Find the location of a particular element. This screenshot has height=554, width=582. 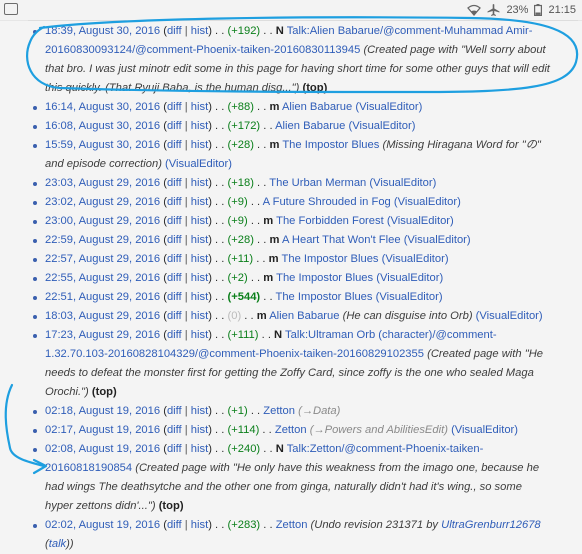

timestamp-link: 23:00, August 29, 2016 is located at coordinates (102, 221).